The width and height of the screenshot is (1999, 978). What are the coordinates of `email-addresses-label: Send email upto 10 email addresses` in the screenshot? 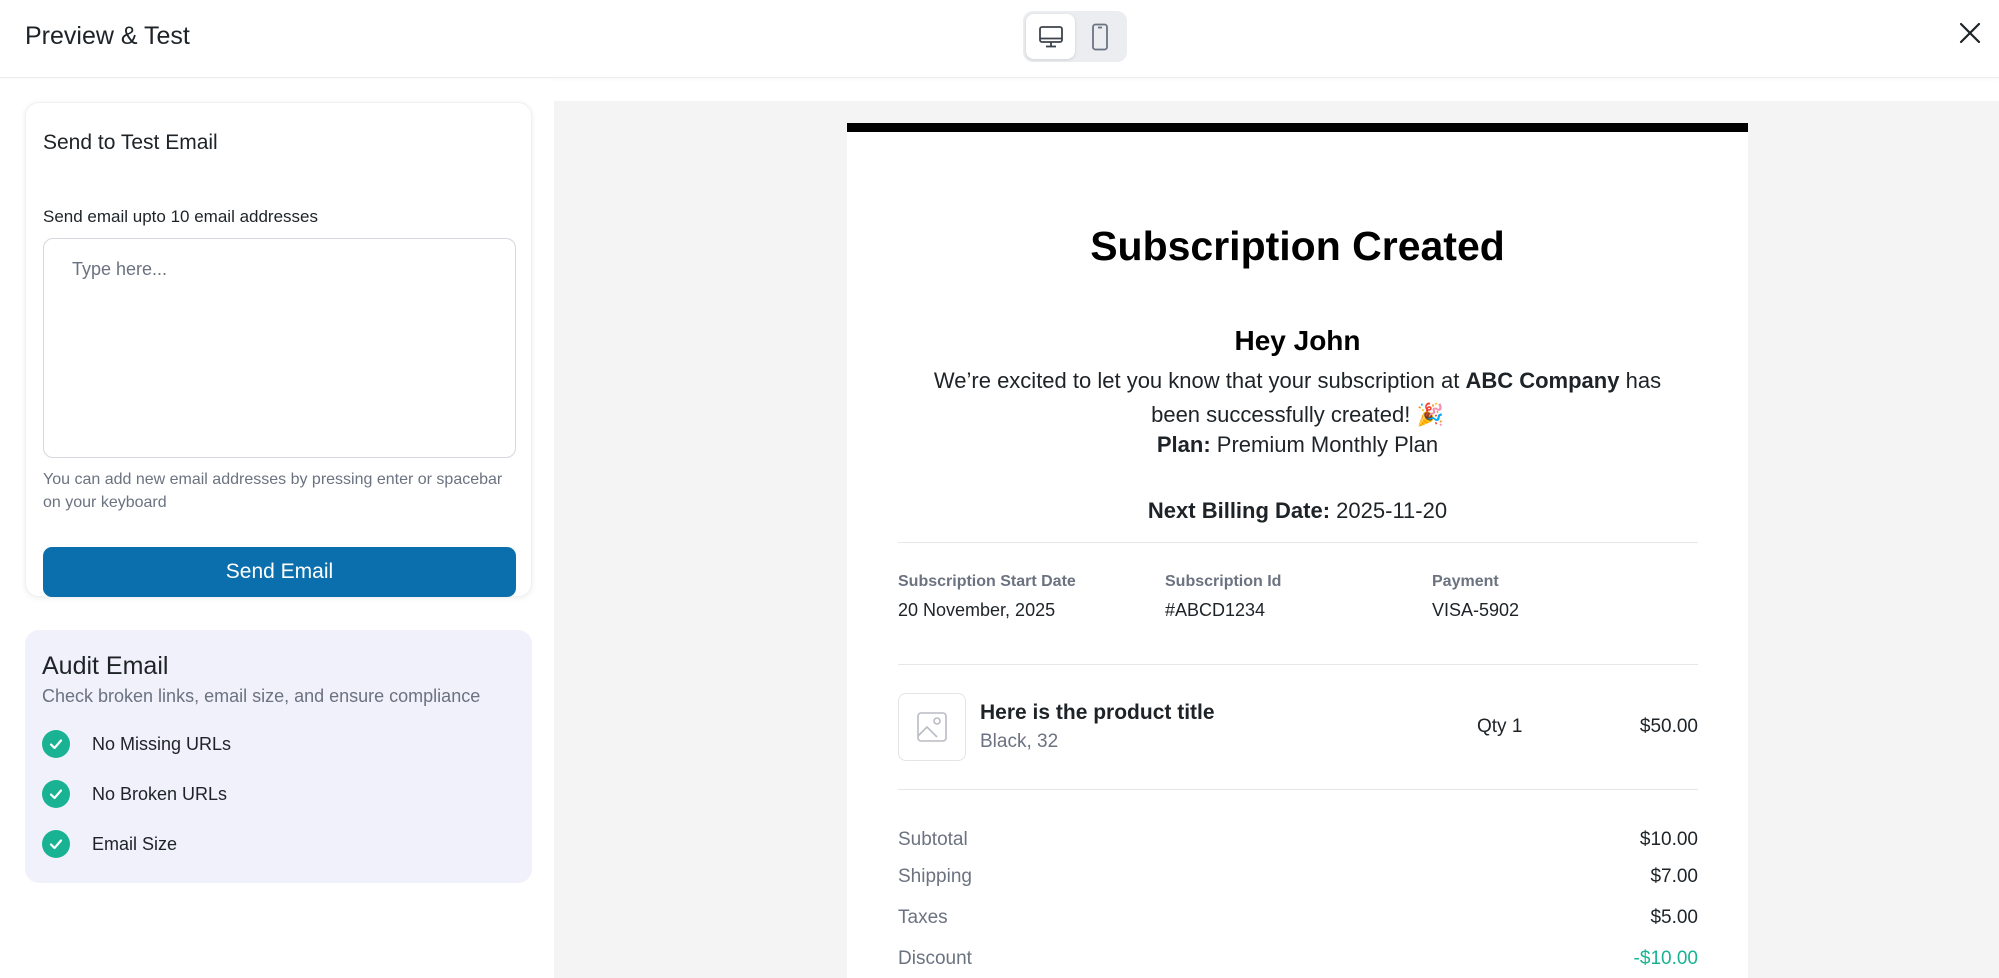 It's located at (180, 216).